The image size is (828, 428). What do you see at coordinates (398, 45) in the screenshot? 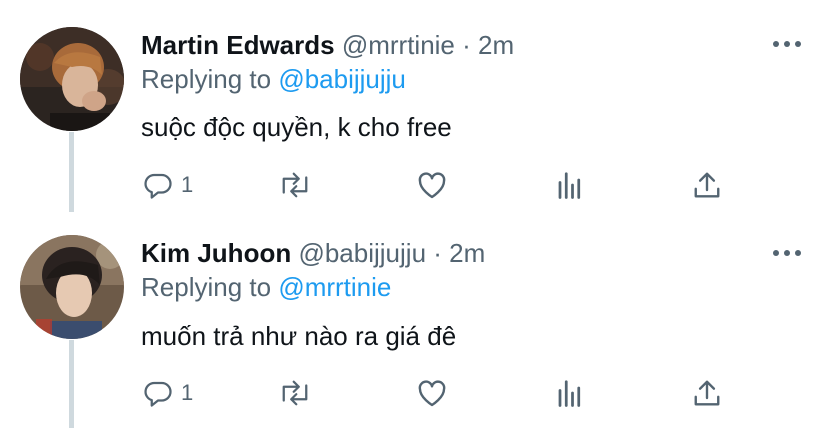
I see `author-handle: @mrrtinie` at bounding box center [398, 45].